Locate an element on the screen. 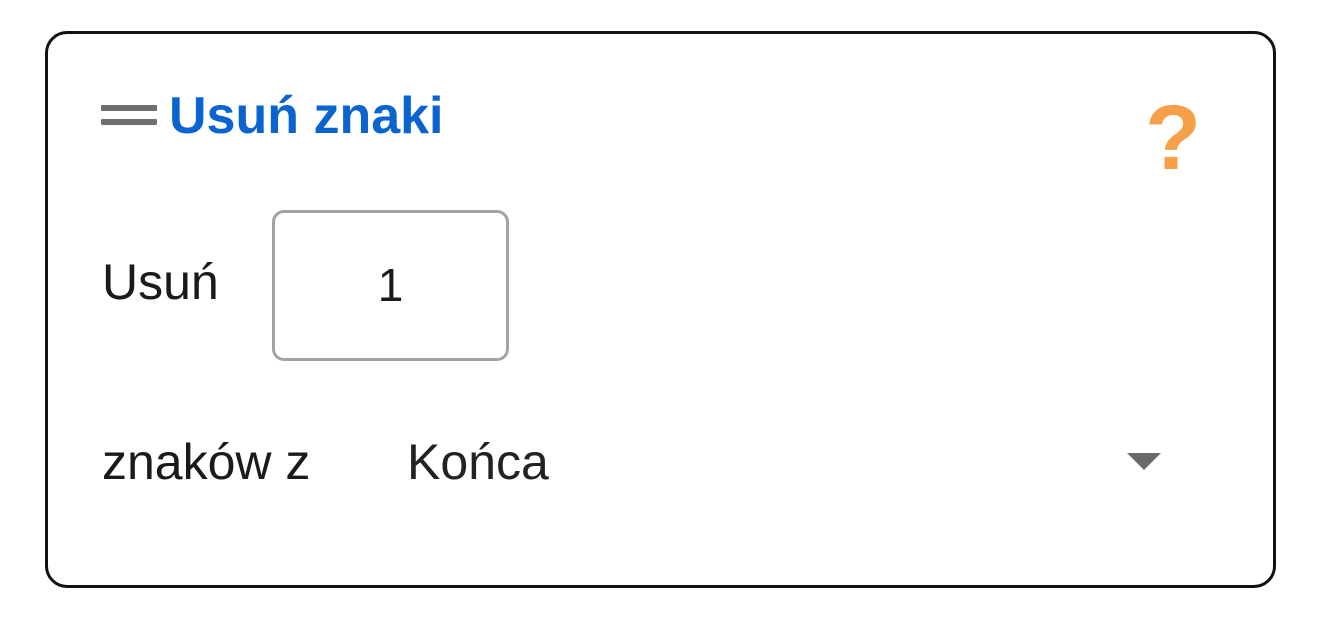  drag-handle-icon is located at coordinates (129, 115).